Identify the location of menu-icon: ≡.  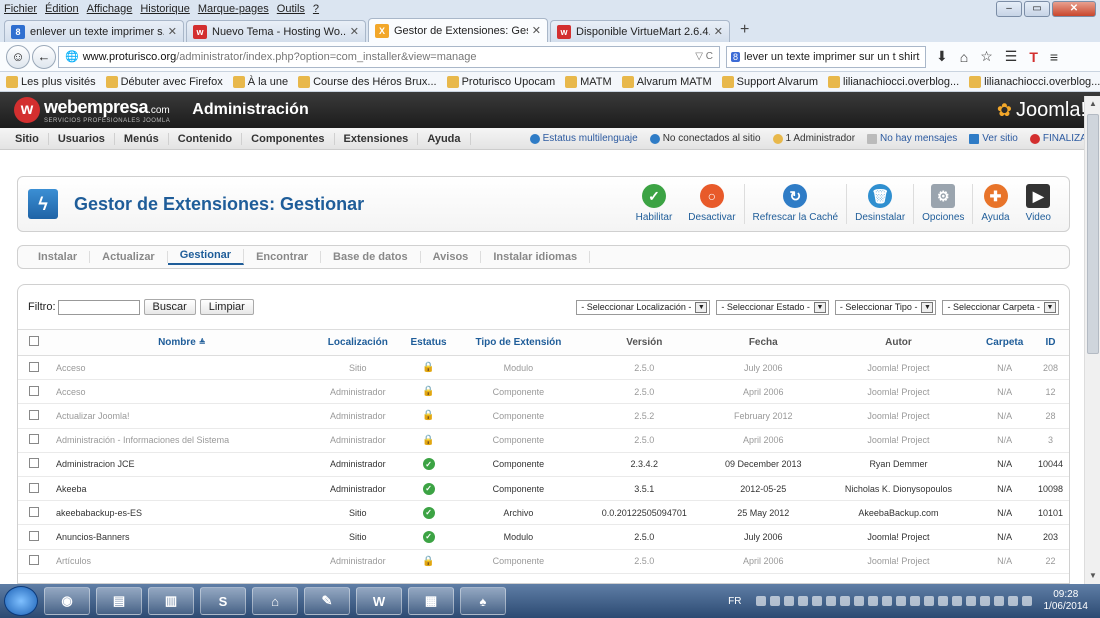
(1054, 57).